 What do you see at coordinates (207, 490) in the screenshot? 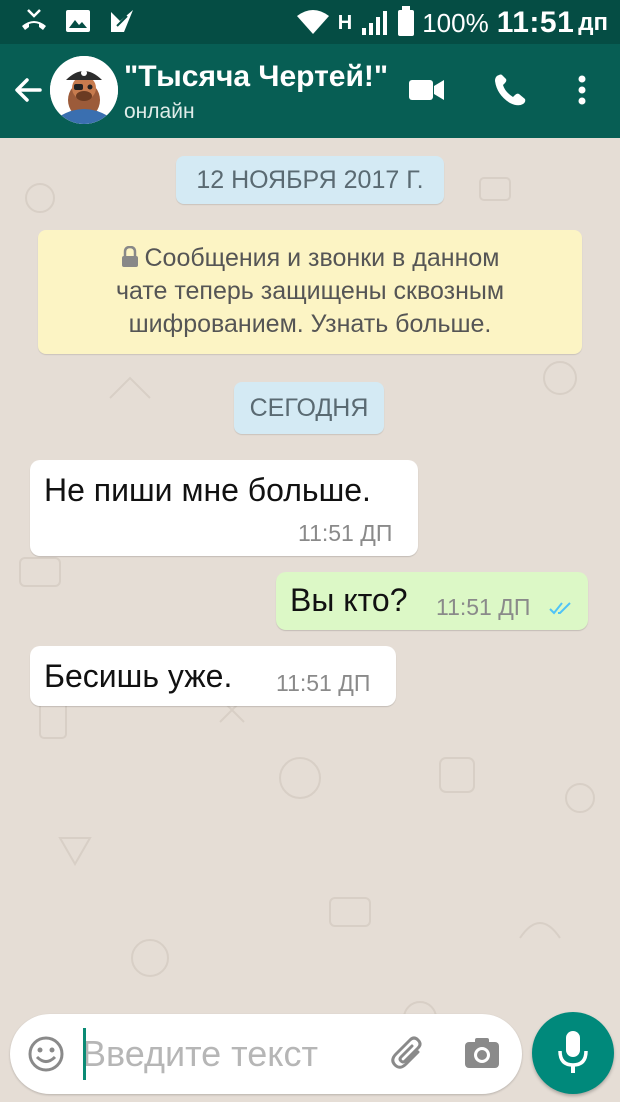
I see `message-text: Не пиши мне больше.` at bounding box center [207, 490].